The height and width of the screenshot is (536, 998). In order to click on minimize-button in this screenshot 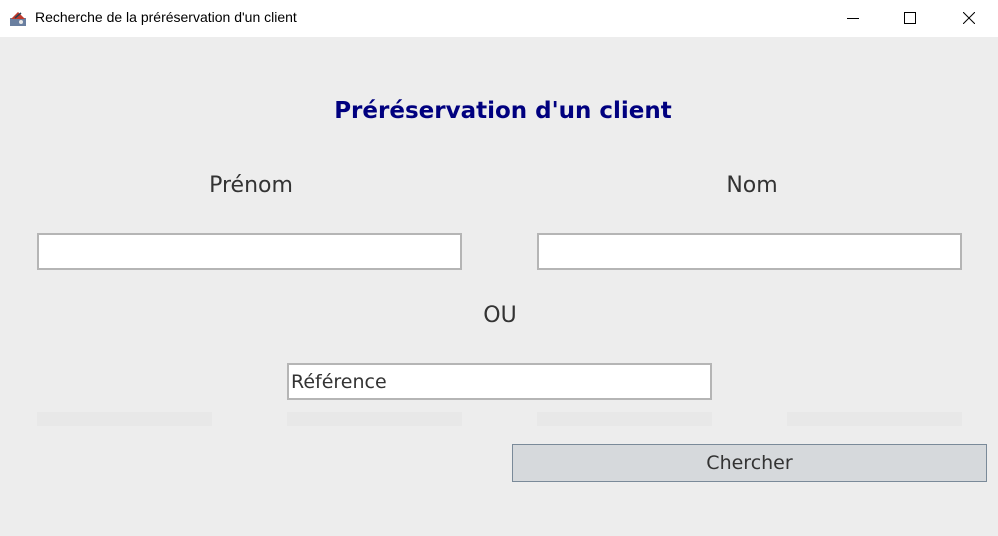, I will do `click(853, 18)`.